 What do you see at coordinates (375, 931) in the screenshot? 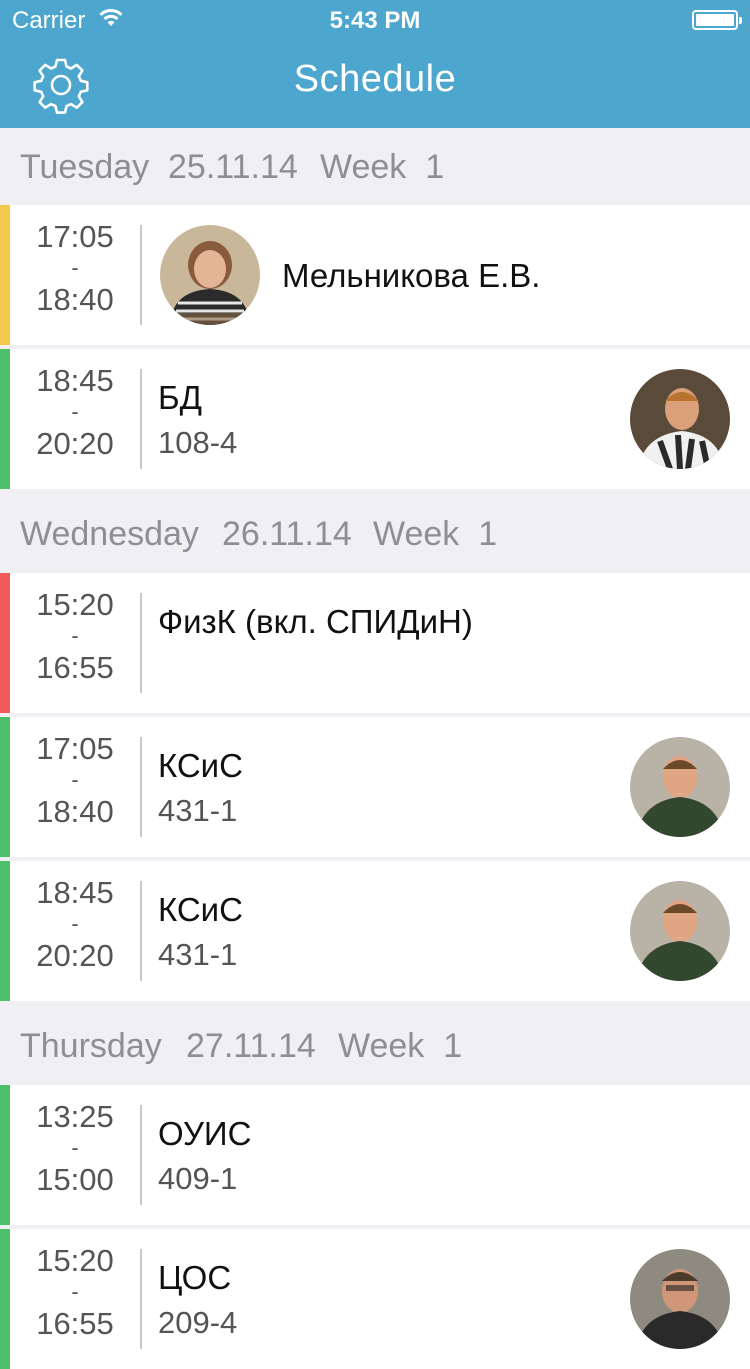
I see `lesson-row: 18:45 - 20:20 КСиС 431-1` at bounding box center [375, 931].